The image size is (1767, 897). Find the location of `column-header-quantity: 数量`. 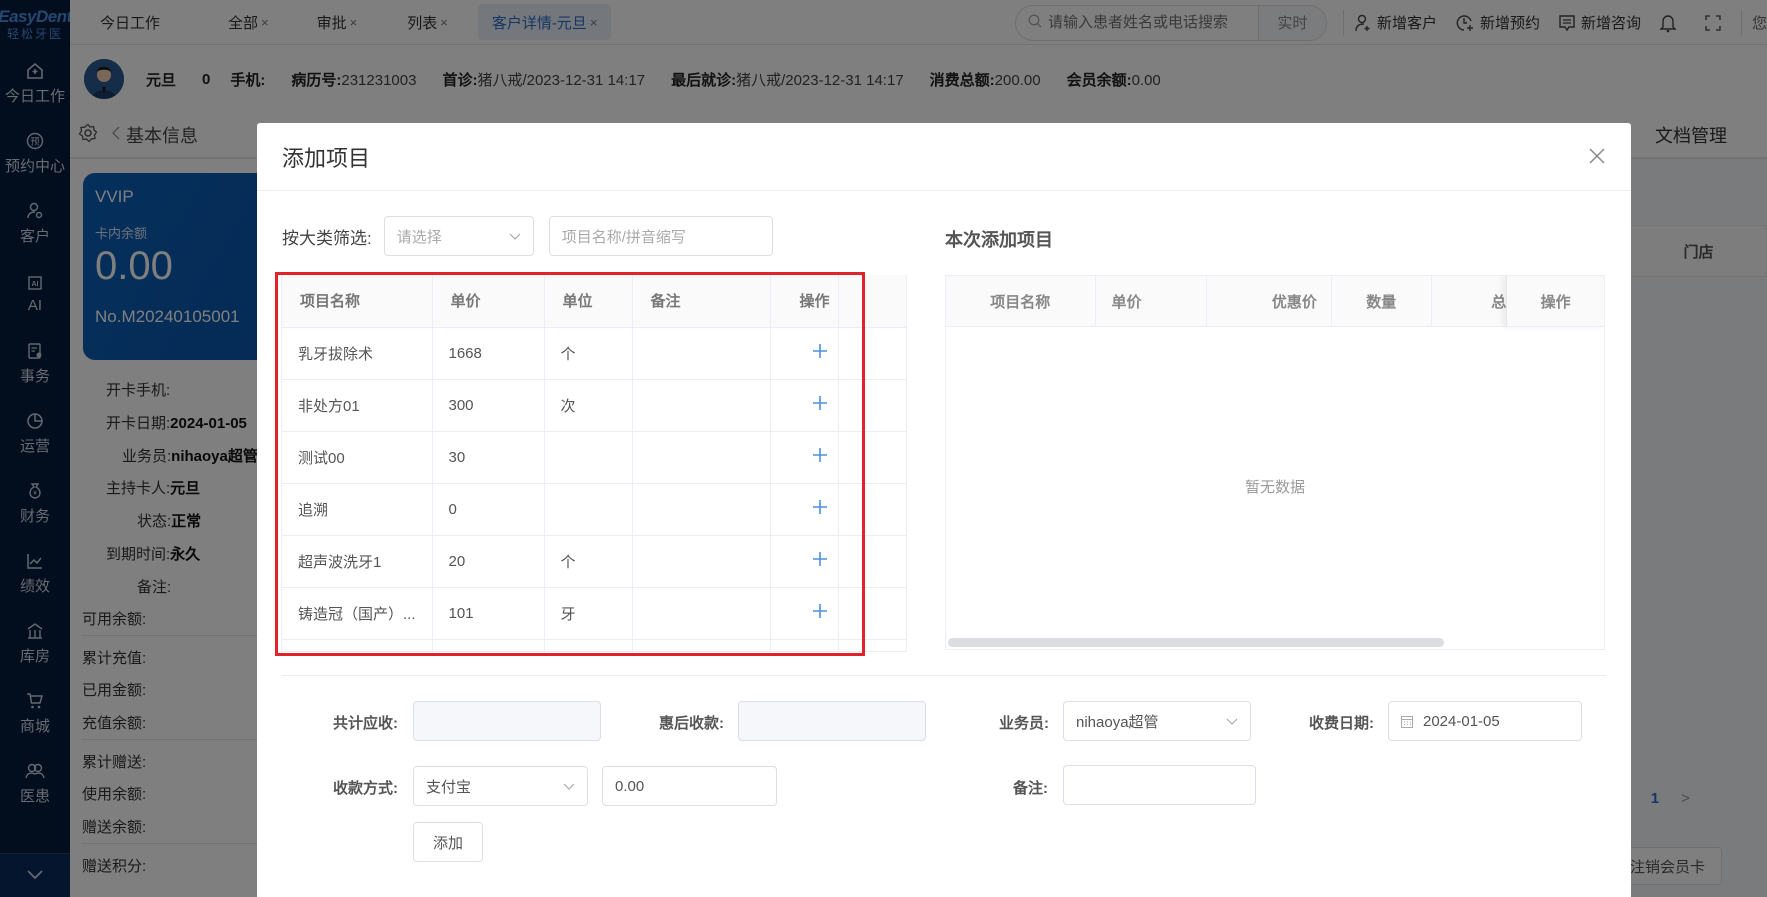

column-header-quantity: 数量 is located at coordinates (1382, 301).